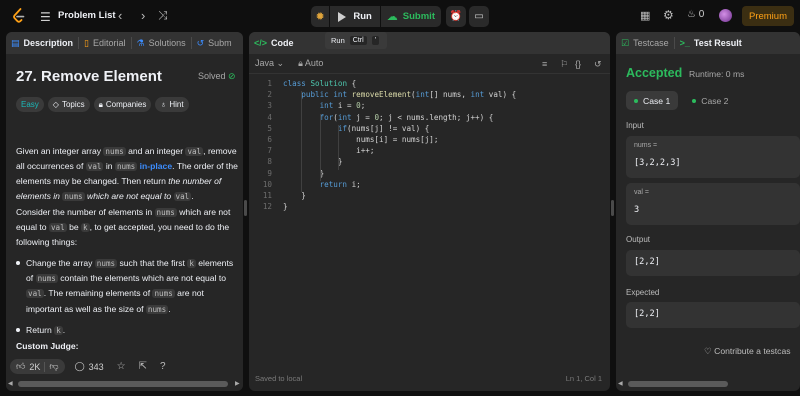 The height and width of the screenshot is (396, 800). I want to click on chevron-down-icon: ⌄, so click(280, 63).